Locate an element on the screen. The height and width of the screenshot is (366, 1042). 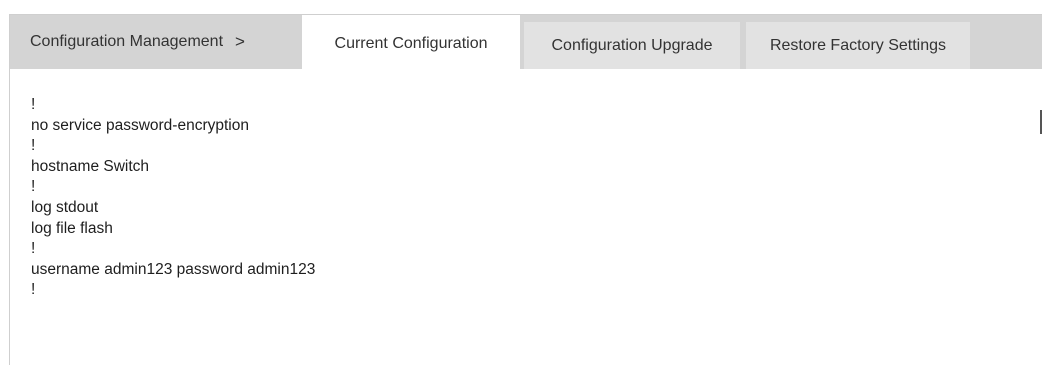
tab-label: Configuration Upgrade is located at coordinates (632, 45).